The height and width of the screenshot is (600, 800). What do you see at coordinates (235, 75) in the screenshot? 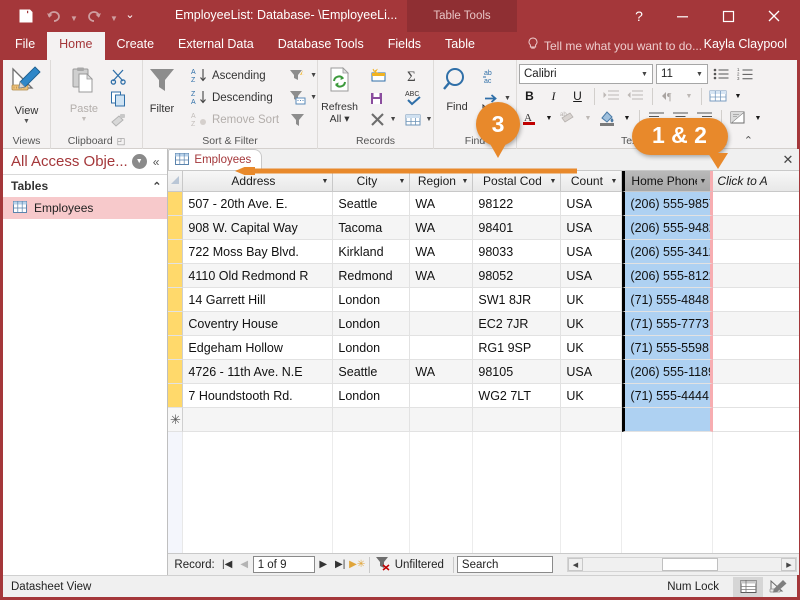
I see `sort-ascending-button: AZ Ascending` at bounding box center [235, 75].